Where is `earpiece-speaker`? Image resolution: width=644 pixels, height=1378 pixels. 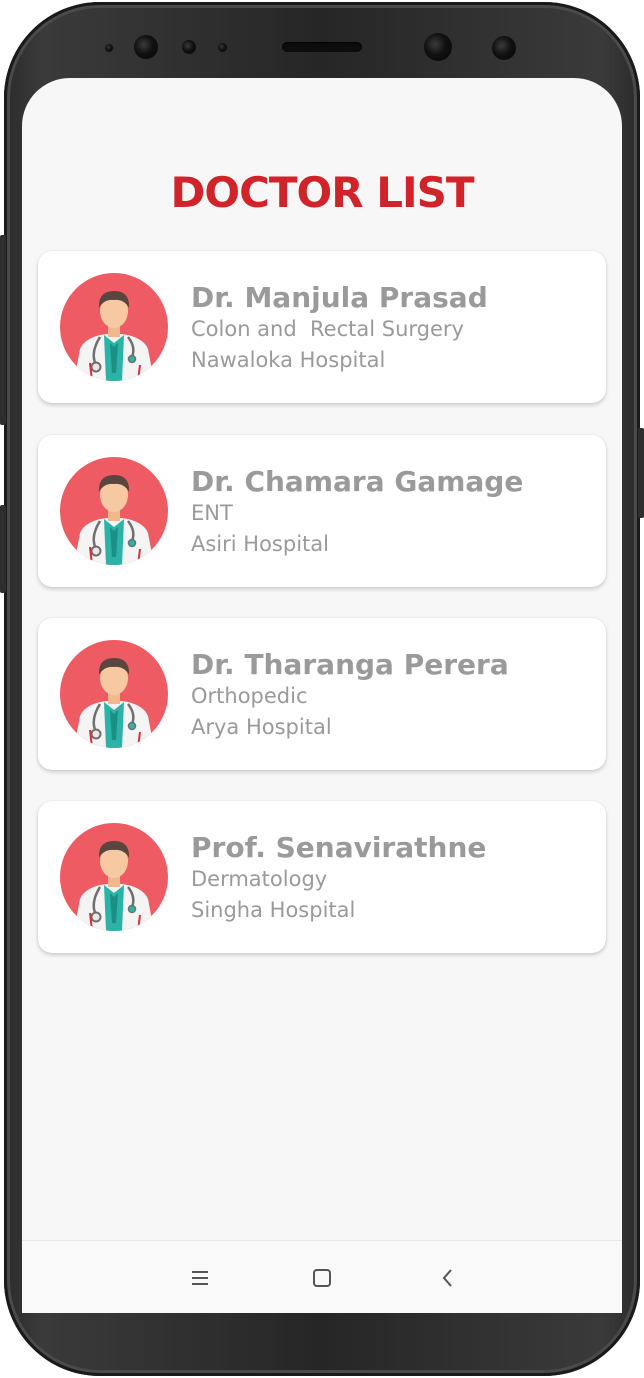 earpiece-speaker is located at coordinates (322, 47).